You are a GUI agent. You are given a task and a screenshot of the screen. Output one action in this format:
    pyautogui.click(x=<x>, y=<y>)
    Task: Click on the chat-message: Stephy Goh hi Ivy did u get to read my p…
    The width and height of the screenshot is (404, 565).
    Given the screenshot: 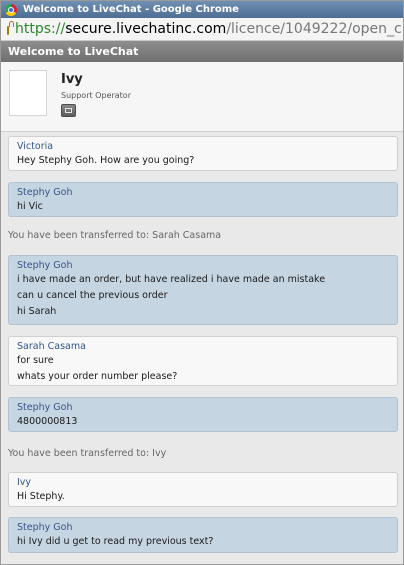 What is the action you would take?
    pyautogui.click(x=203, y=535)
    